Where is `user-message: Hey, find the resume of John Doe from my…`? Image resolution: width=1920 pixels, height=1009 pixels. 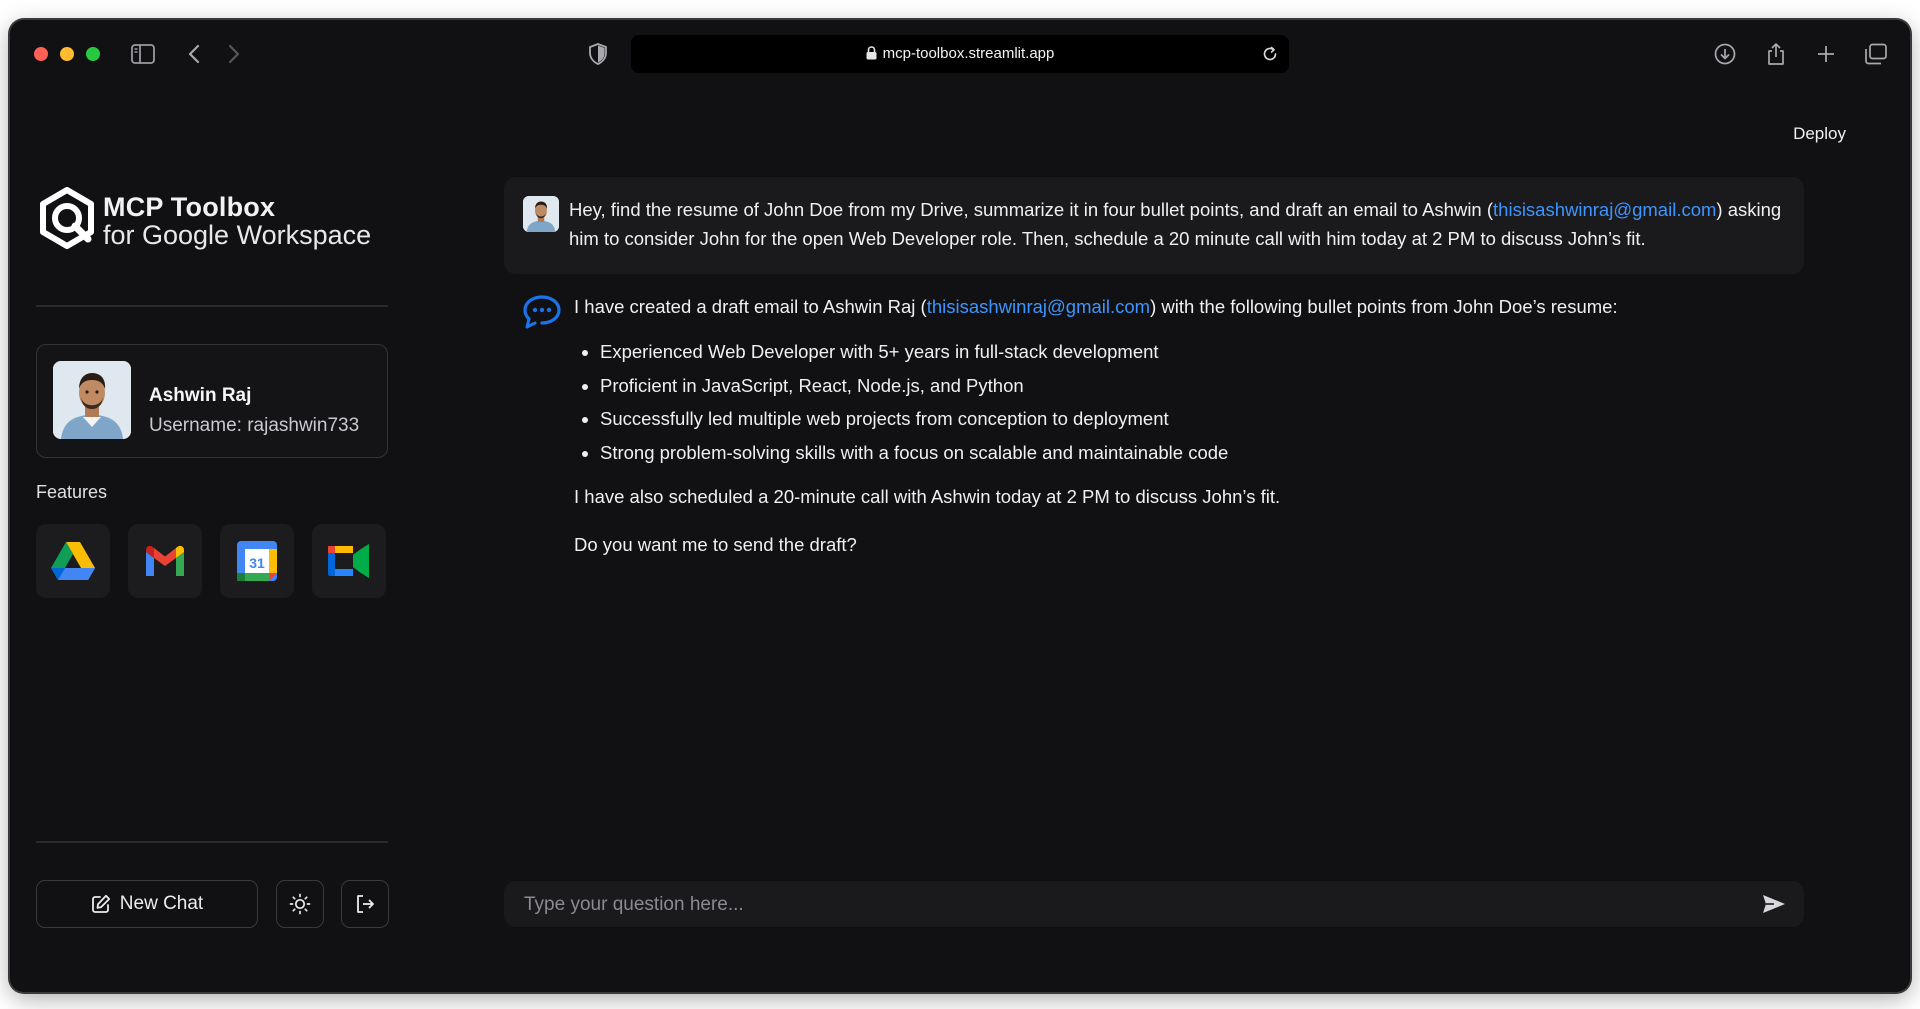 user-message: Hey, find the resume of John Doe from my… is located at coordinates (1154, 225).